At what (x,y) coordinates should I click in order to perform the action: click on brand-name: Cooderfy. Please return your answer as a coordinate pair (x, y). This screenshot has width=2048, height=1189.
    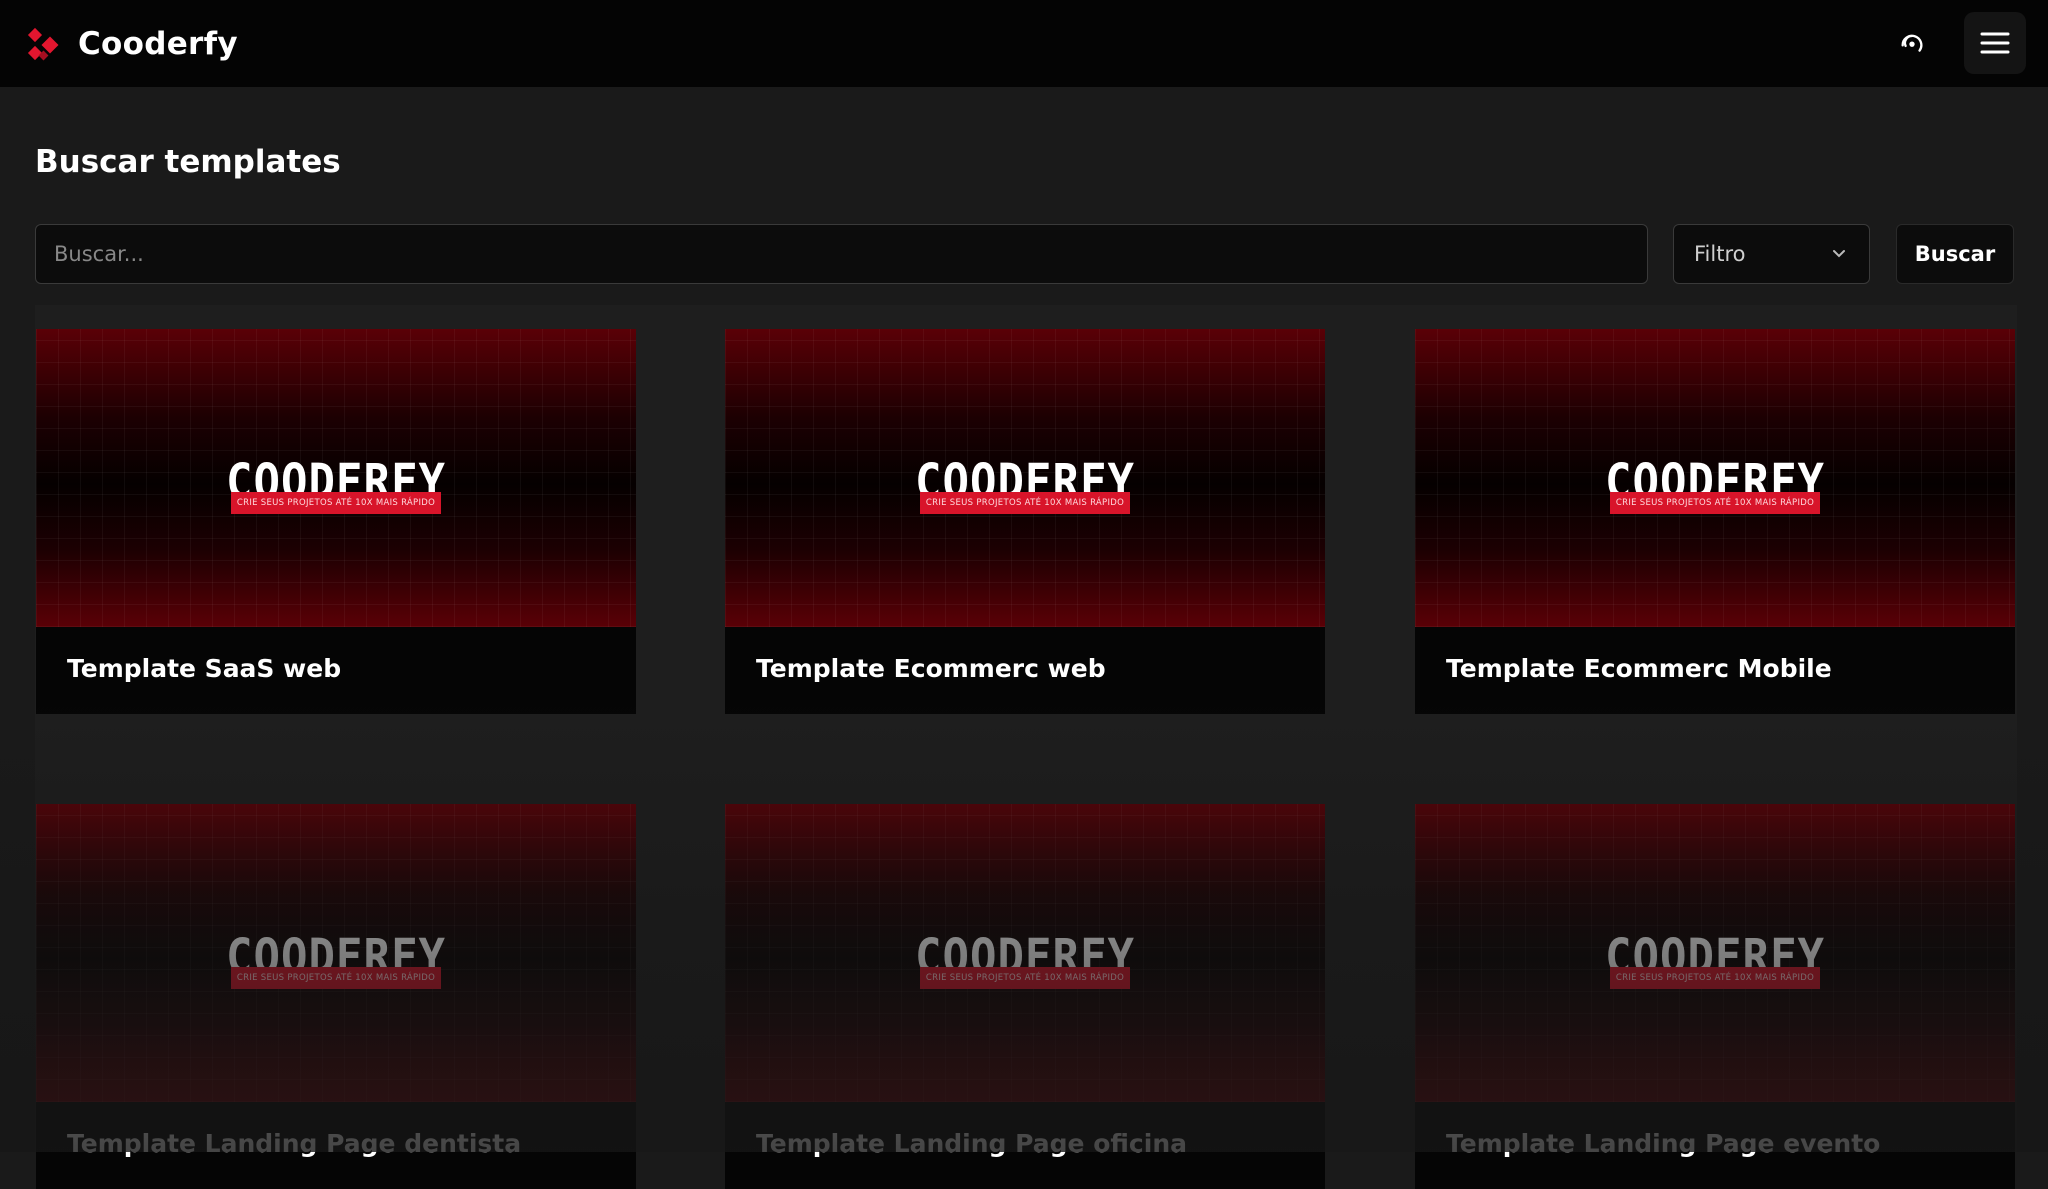
    Looking at the image, I should click on (158, 43).